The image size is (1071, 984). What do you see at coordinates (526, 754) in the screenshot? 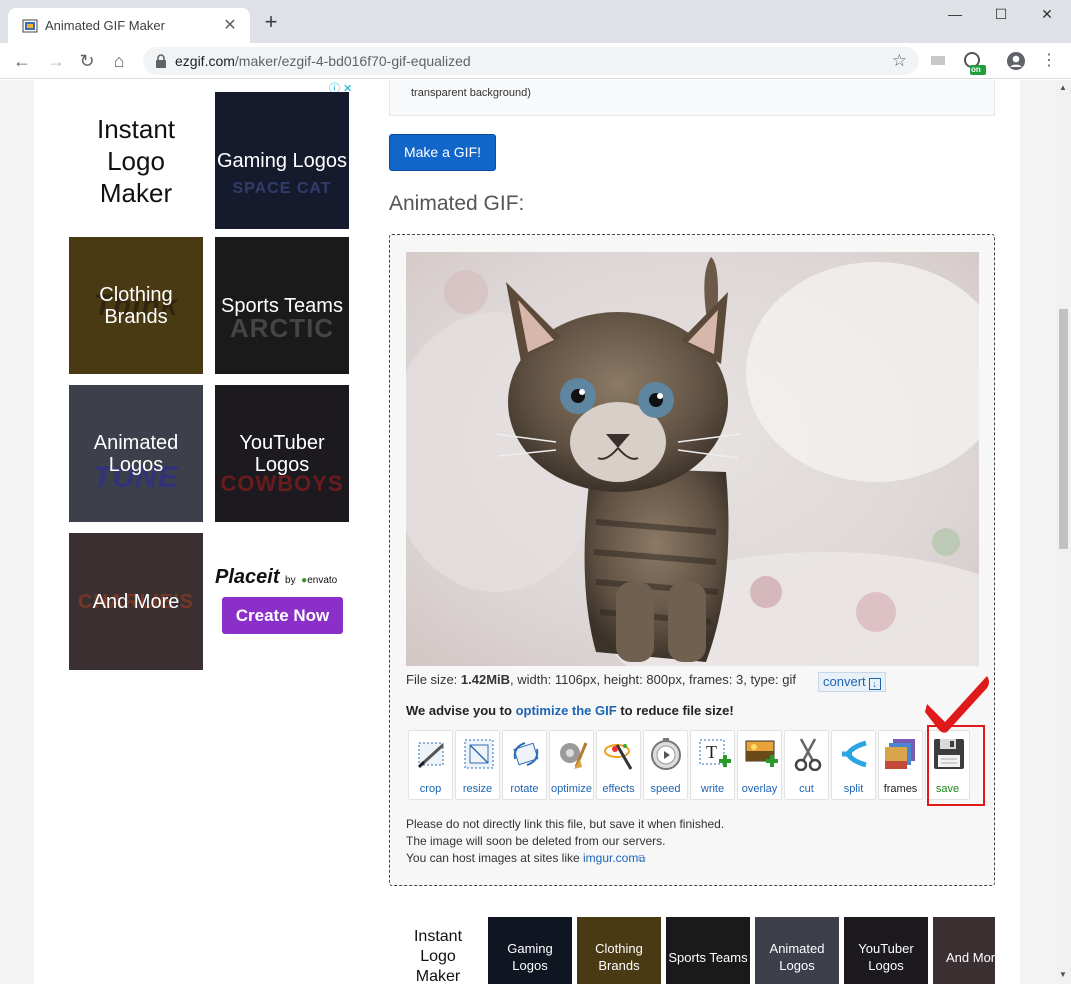
I see `rotate-icon` at bounding box center [526, 754].